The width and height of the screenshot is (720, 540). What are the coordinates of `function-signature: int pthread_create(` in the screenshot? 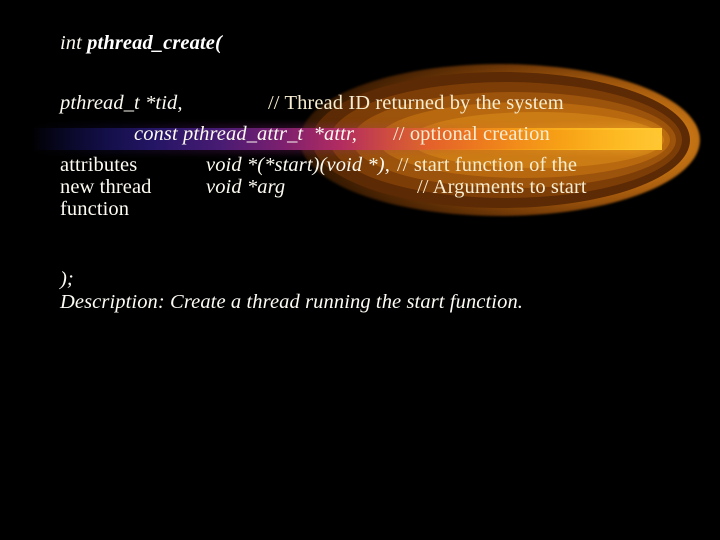 It's located at (141, 43).